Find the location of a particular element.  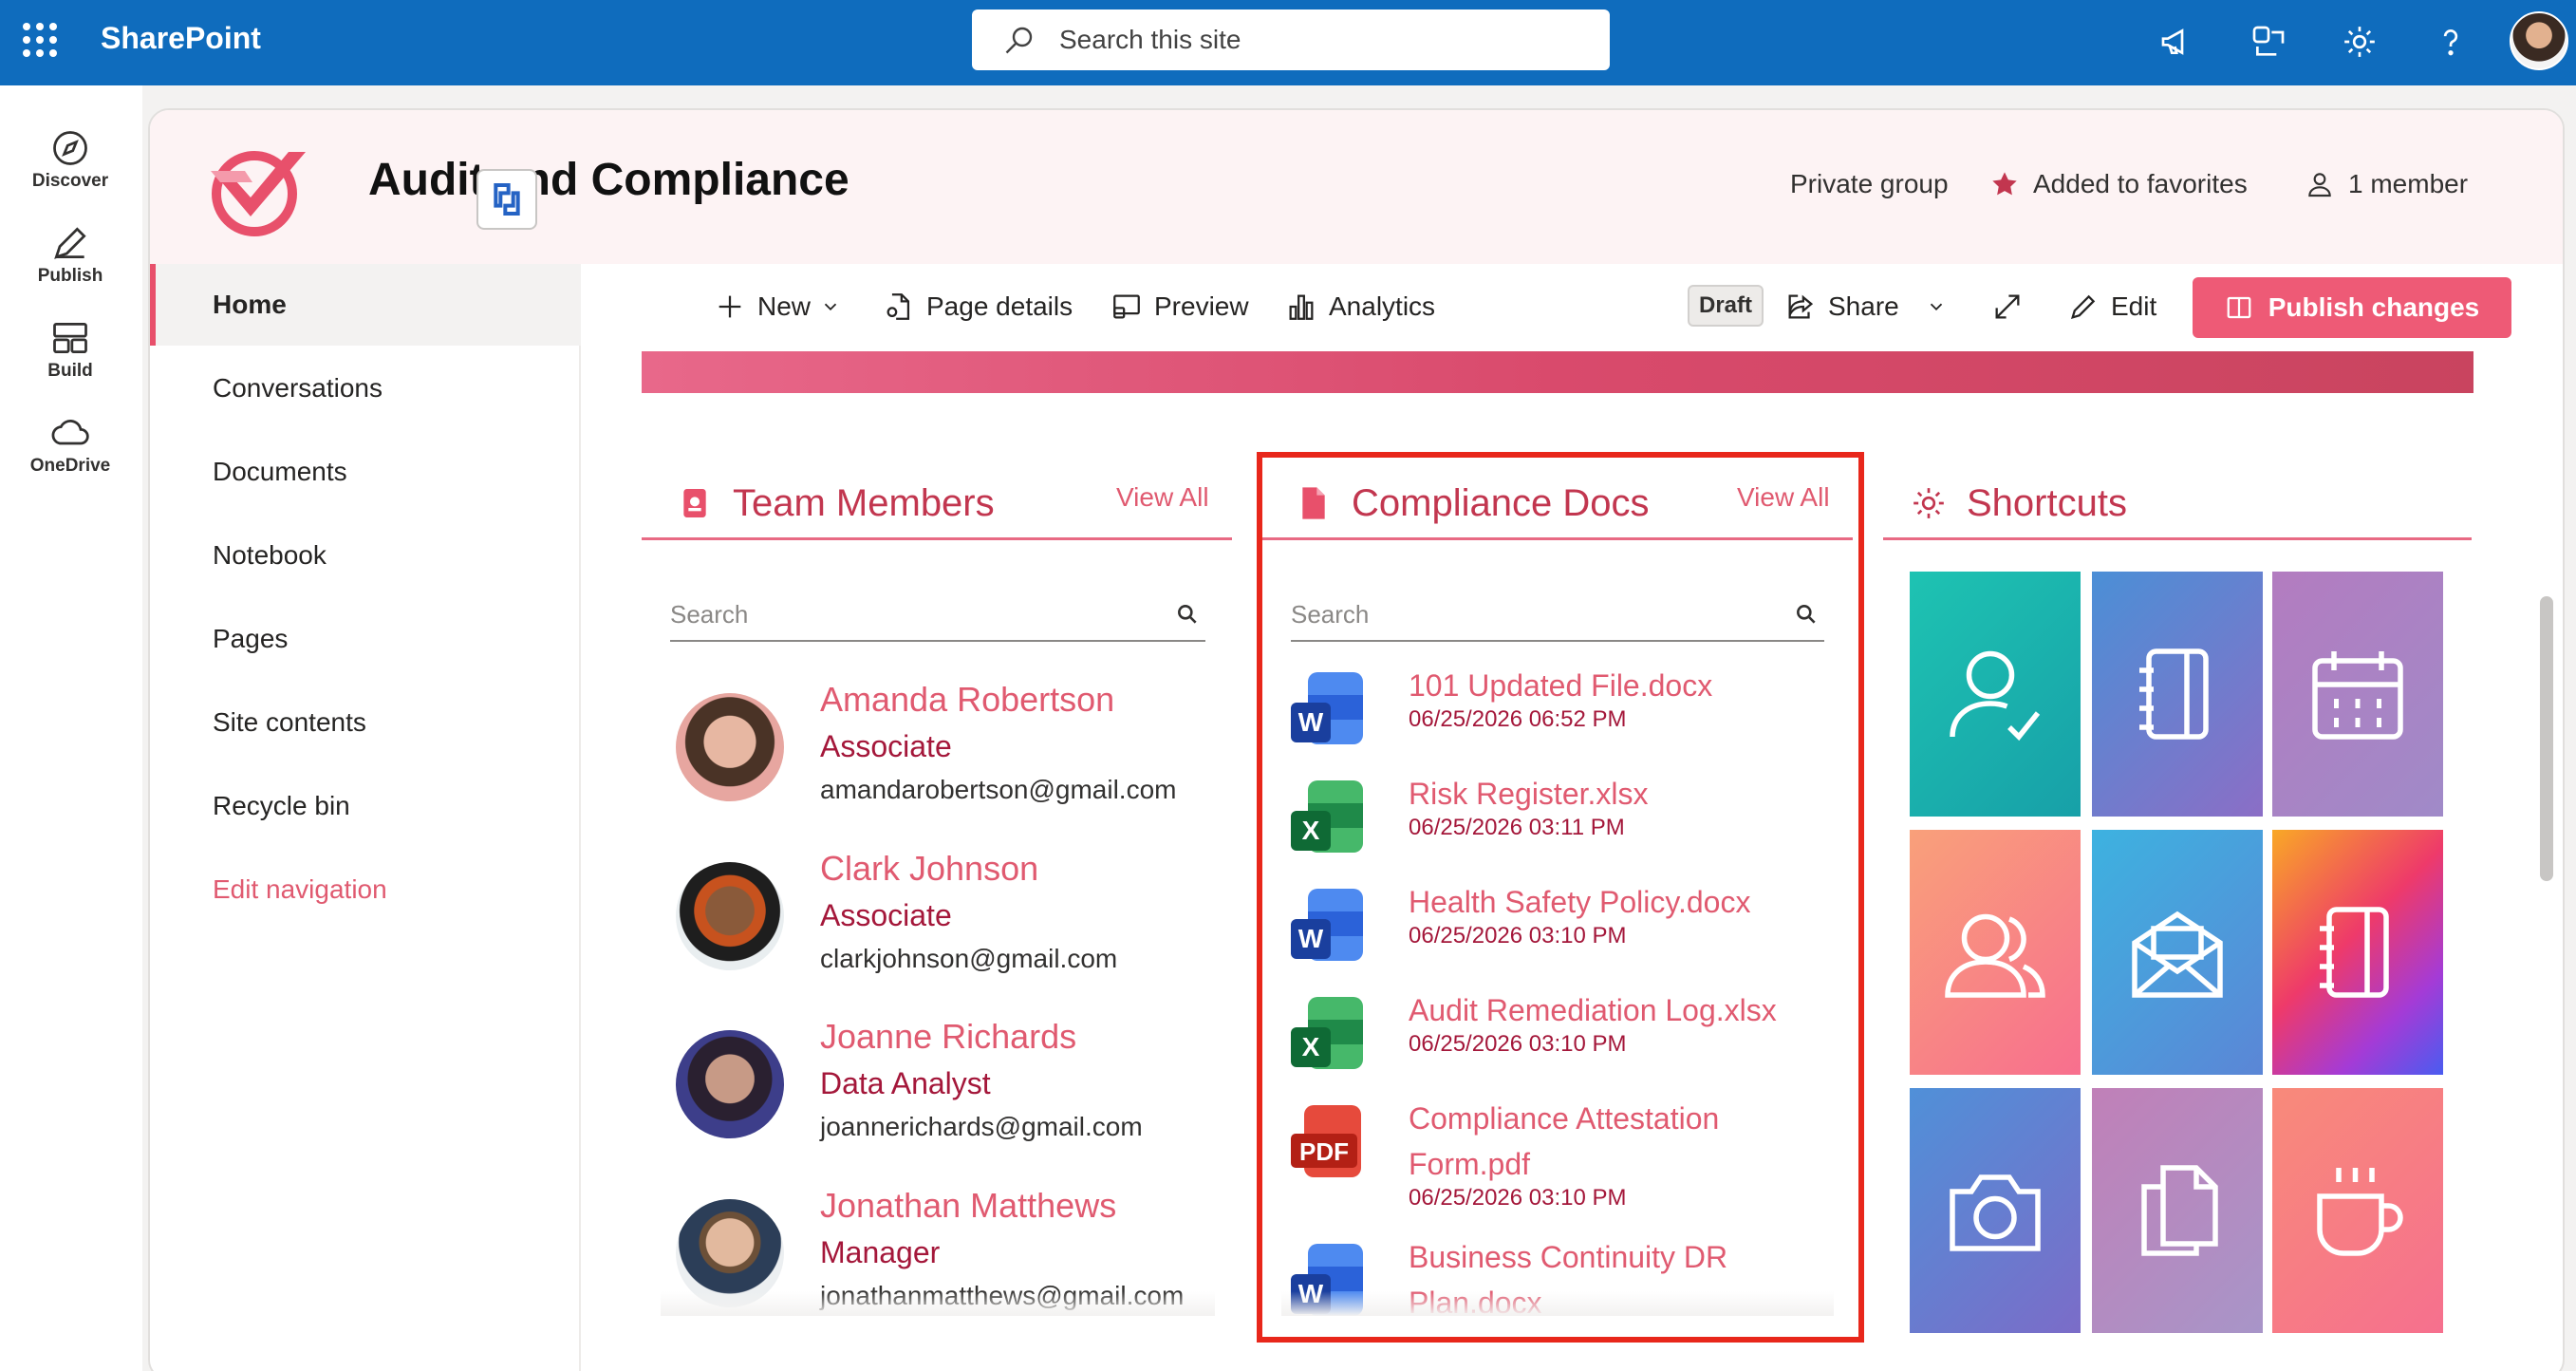

team-search-placeholder: Search is located at coordinates (709, 614).